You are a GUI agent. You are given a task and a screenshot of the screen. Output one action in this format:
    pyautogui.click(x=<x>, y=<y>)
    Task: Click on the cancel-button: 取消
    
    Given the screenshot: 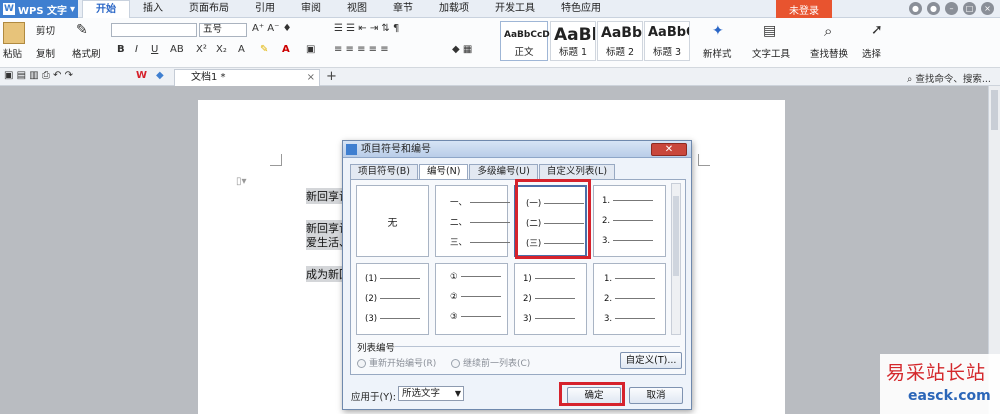 What is the action you would take?
    pyautogui.click(x=656, y=395)
    